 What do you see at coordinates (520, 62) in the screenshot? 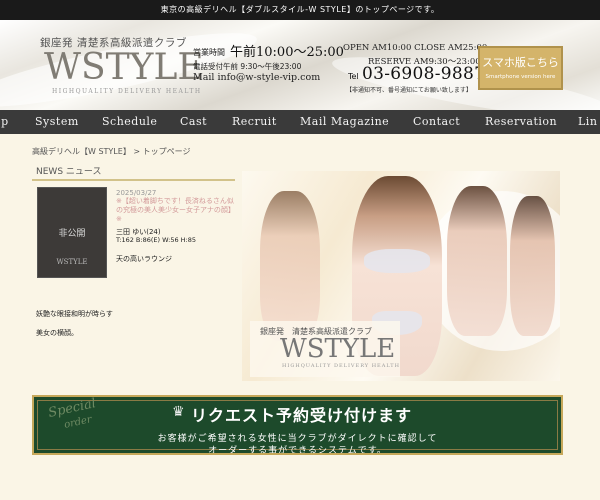
I see `smartphone-button-label: スマホ版こちら` at bounding box center [520, 62].